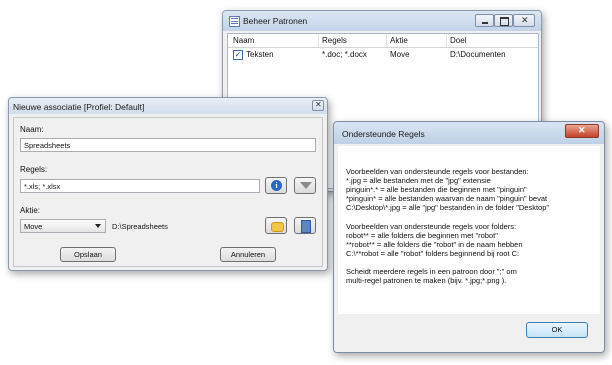 This screenshot has width=612, height=365. What do you see at coordinates (478, 54) in the screenshot?
I see `cell-doel: D:\Documenten` at bounding box center [478, 54].